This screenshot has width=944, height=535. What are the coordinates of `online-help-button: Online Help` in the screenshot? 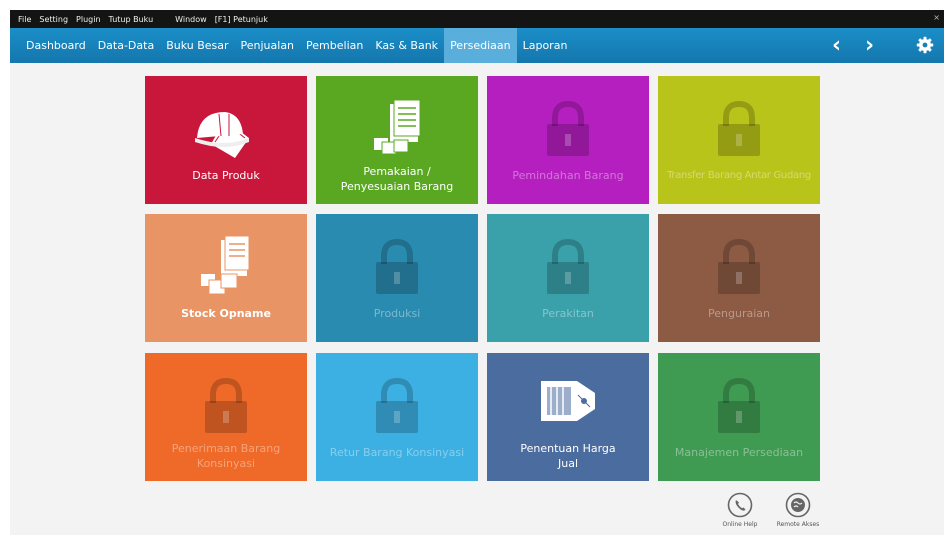 It's located at (740, 510).